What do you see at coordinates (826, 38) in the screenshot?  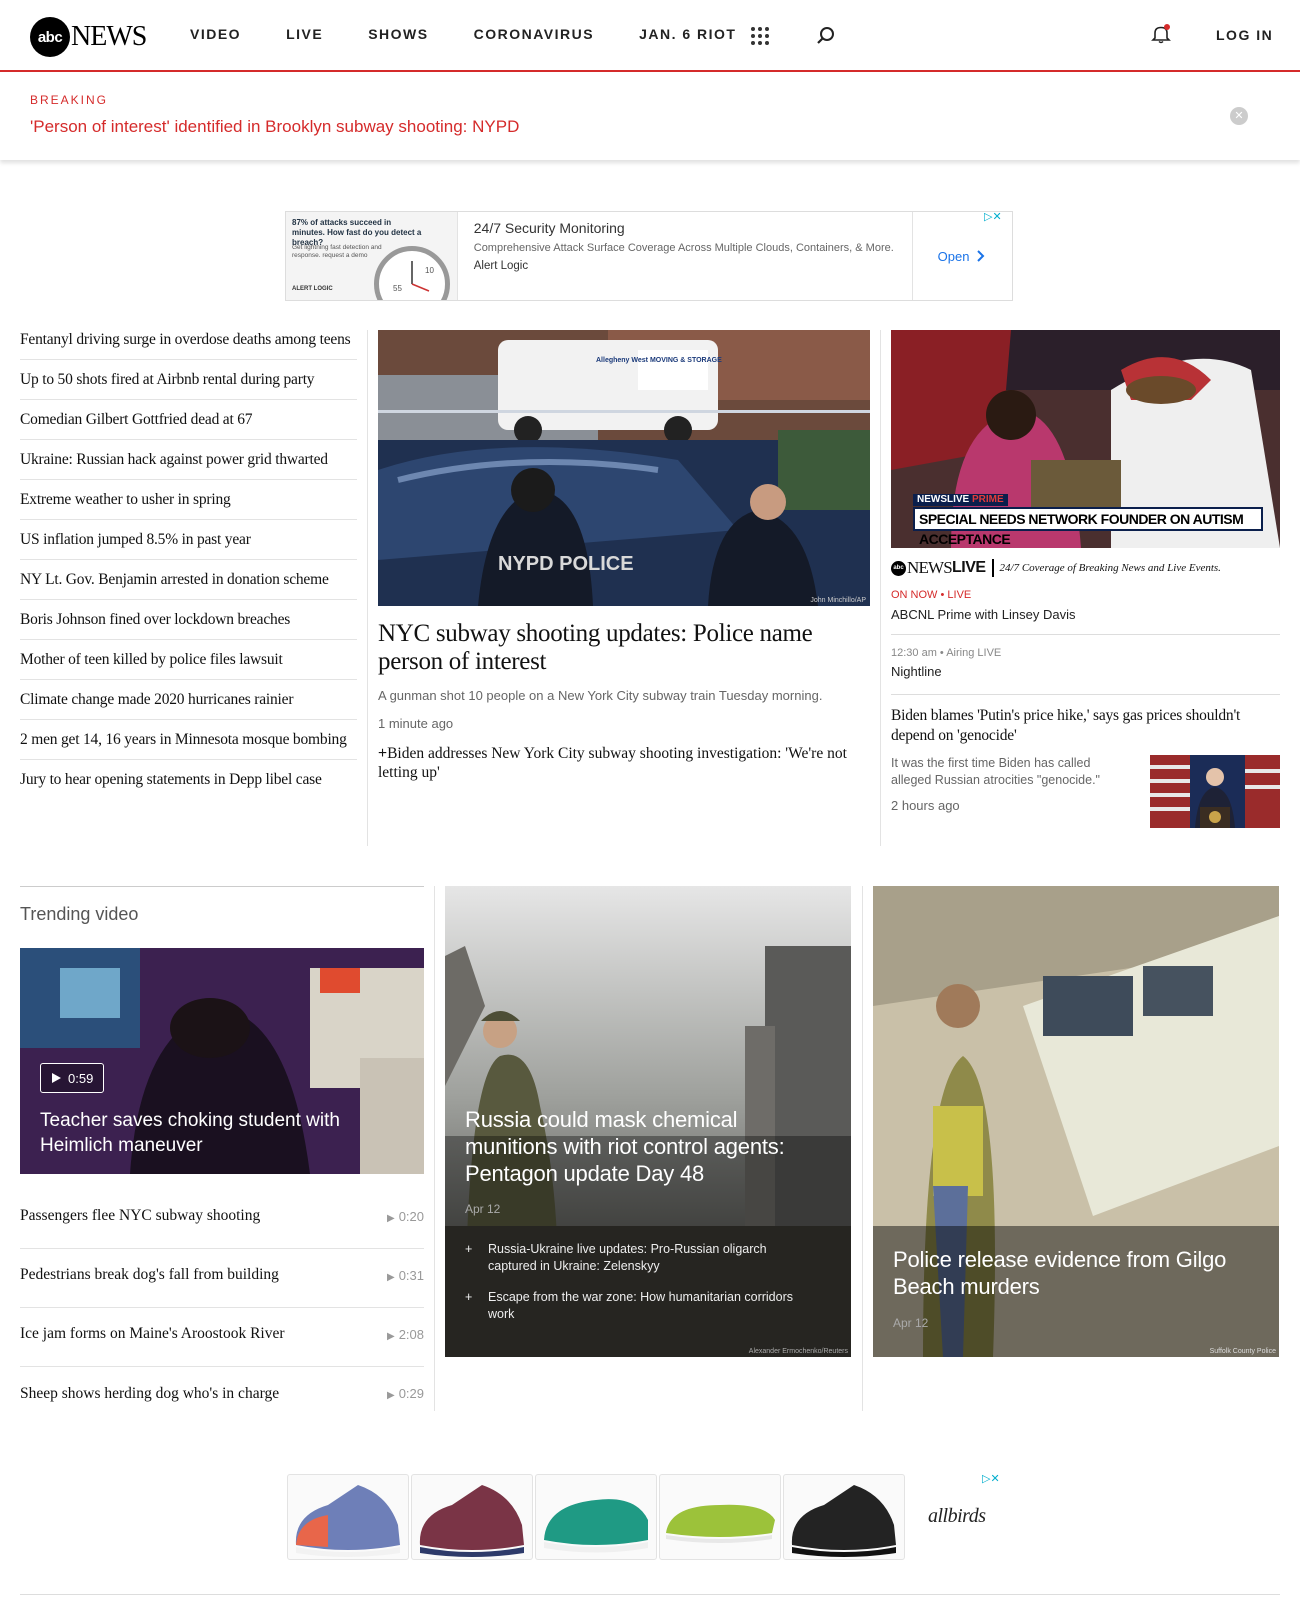 I see `search-icon` at bounding box center [826, 38].